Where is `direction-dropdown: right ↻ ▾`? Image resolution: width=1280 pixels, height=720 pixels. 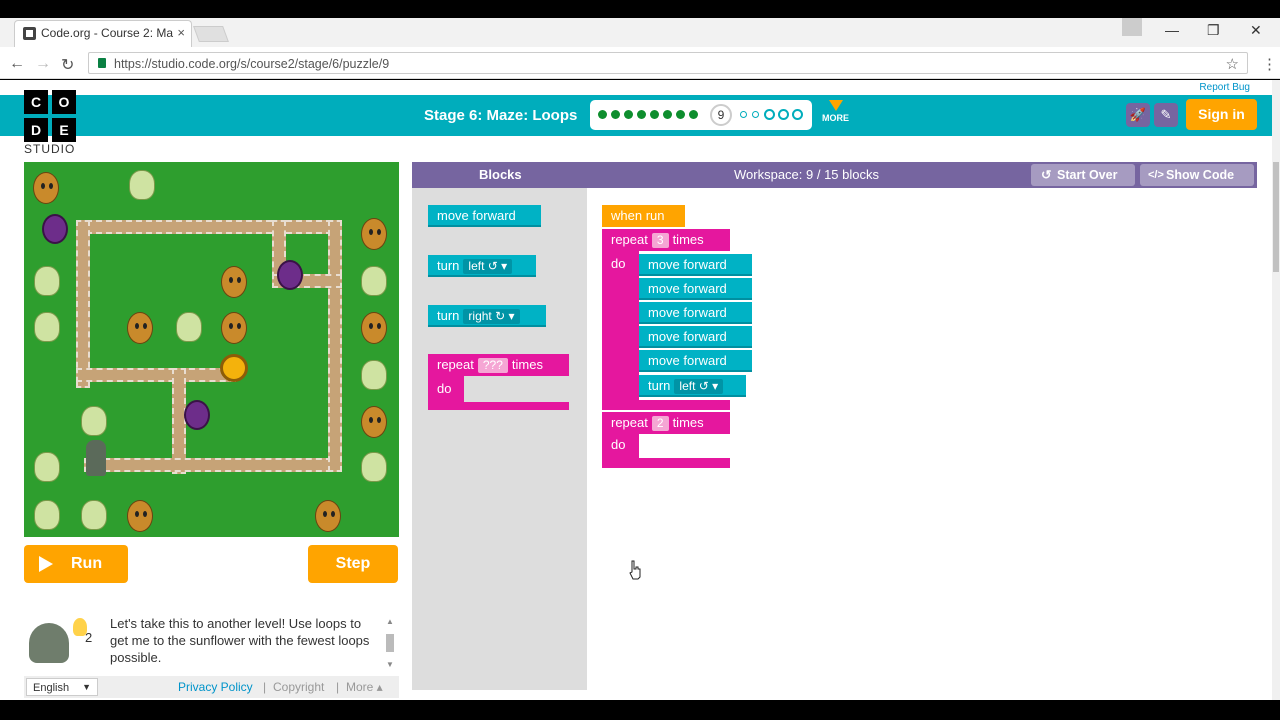
direction-dropdown: right ↻ ▾ is located at coordinates (491, 316).